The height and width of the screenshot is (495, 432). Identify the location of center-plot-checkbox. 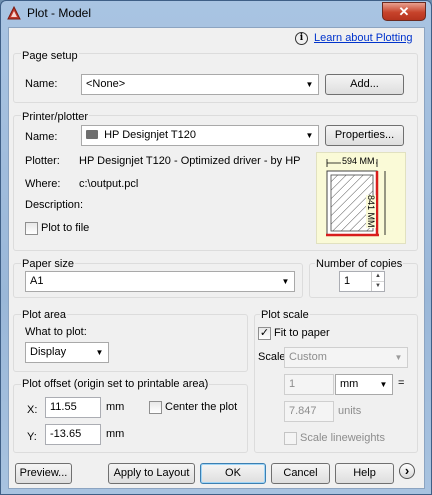
(155, 407).